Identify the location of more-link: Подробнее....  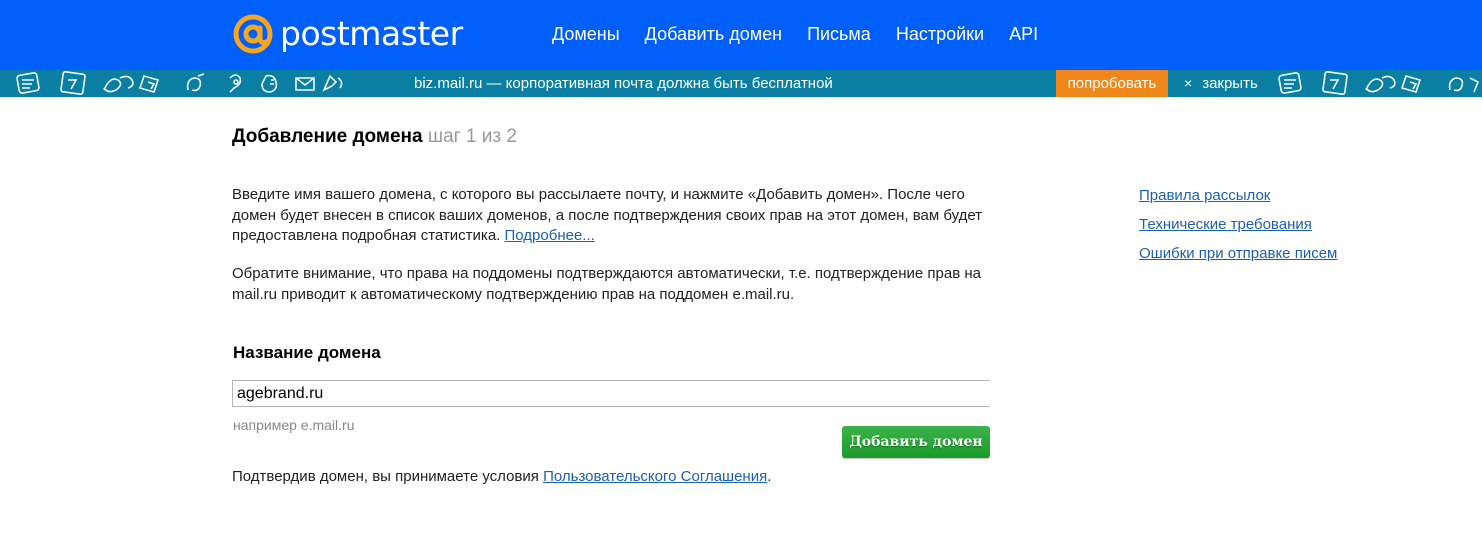
(550, 235).